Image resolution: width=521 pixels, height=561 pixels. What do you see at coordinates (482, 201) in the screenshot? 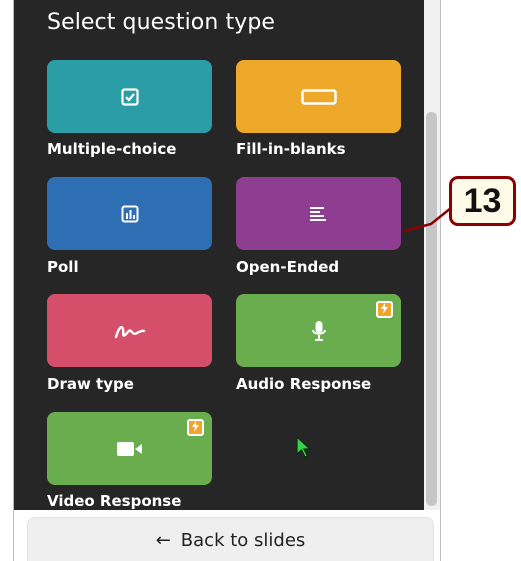
I see `annotation-number: 13` at bounding box center [482, 201].